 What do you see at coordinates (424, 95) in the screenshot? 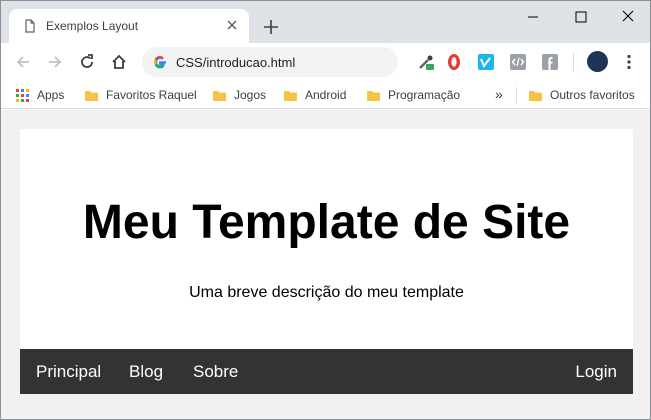
I see `bookmark-label: Programação` at bounding box center [424, 95].